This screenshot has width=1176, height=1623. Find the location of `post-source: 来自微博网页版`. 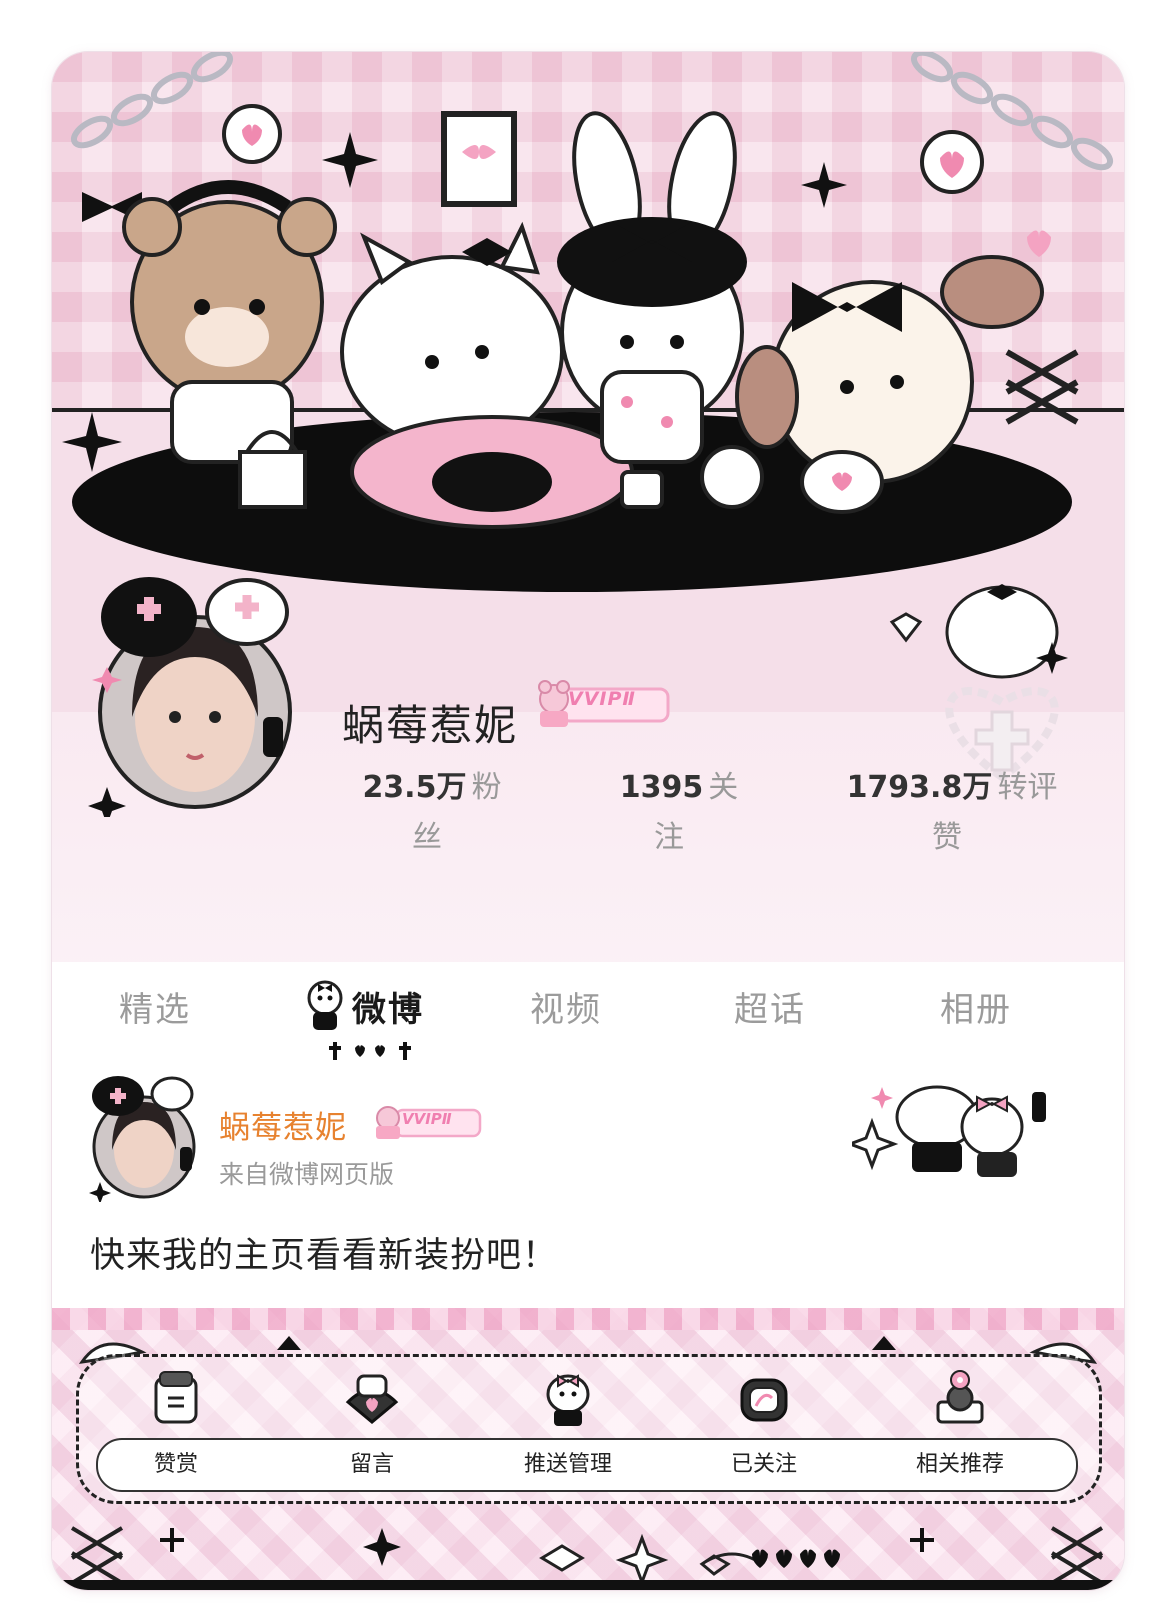

post-source: 来自微博网页版 is located at coordinates (307, 1174).